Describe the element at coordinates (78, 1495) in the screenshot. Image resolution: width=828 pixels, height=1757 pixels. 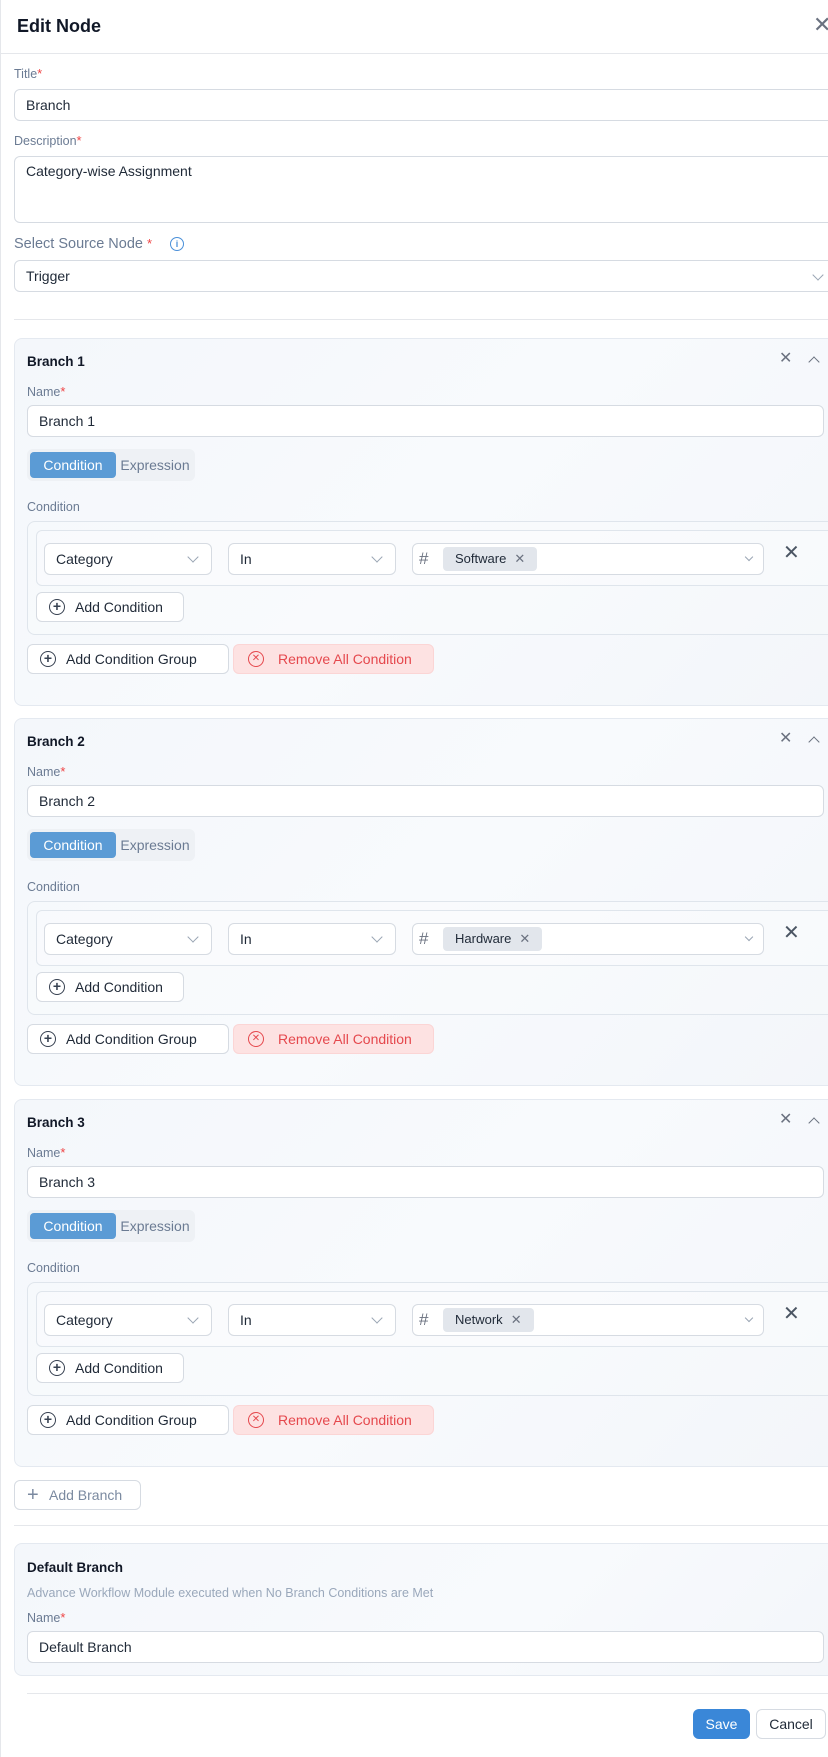
I see `add-branch-button: + Add Branch` at that location.